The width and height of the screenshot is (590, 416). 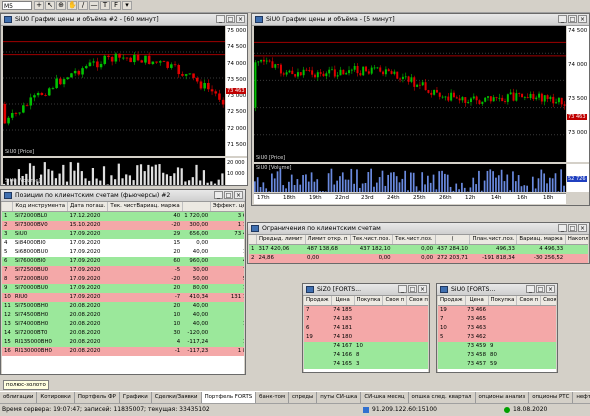 What do you see at coordinates (123, 252) in the screenshot?
I see `table-row: 5Si68000BU017.09.20202040,00139-280,00` at bounding box center [123, 252].